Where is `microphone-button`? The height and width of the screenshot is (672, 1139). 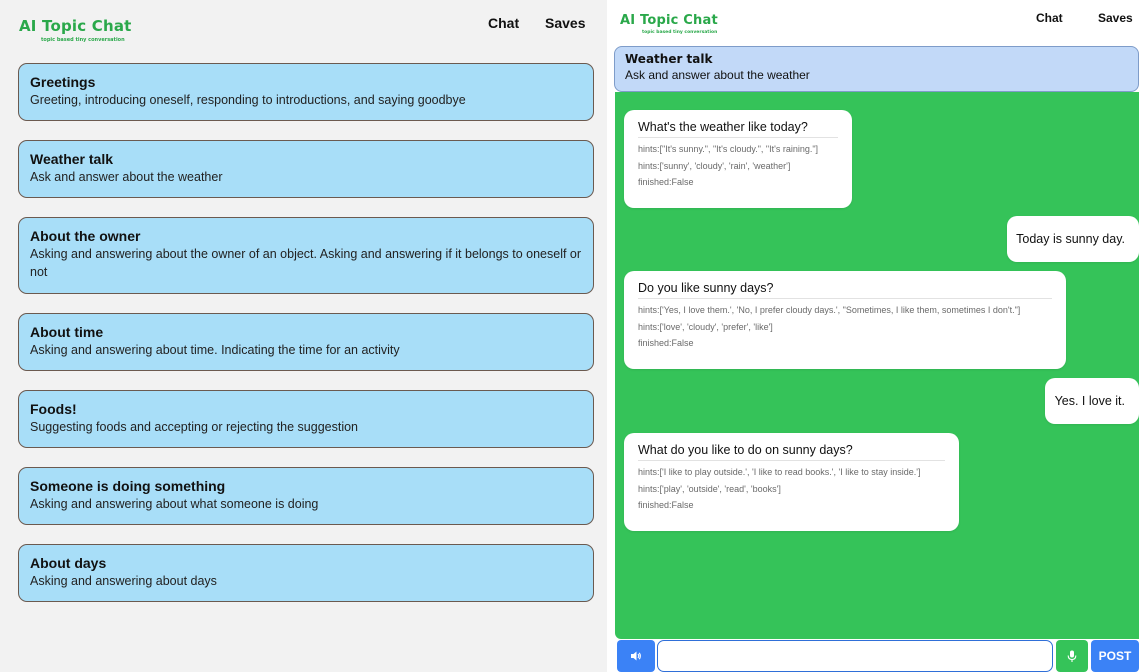 microphone-button is located at coordinates (1072, 656).